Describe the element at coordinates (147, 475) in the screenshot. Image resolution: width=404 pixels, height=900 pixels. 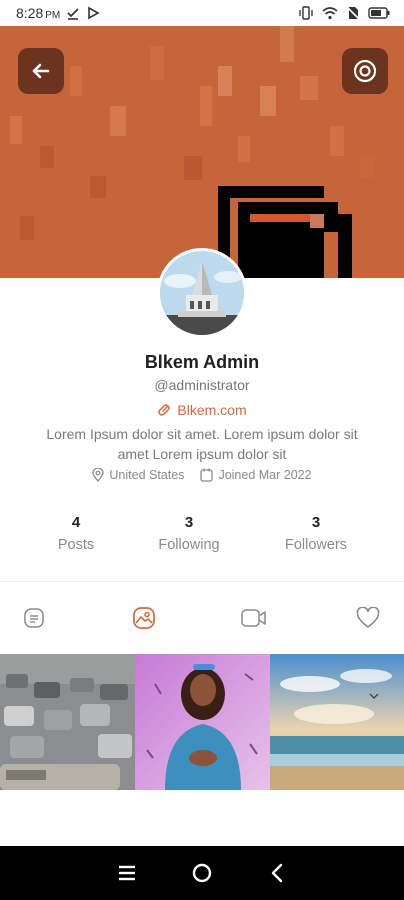
I see `location-text: United States` at that location.